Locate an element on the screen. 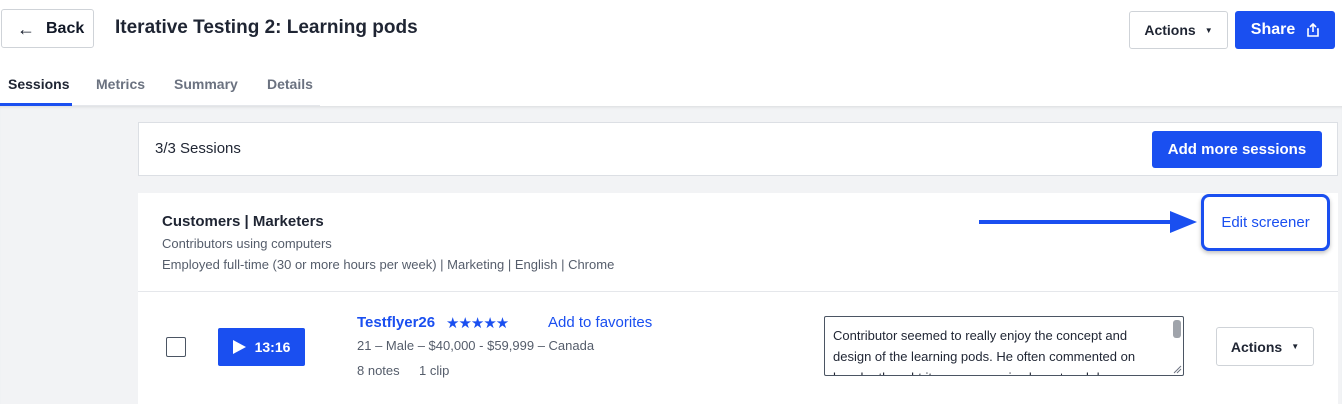 The width and height of the screenshot is (1342, 404). star-icon: ★★★★★ is located at coordinates (477, 323).